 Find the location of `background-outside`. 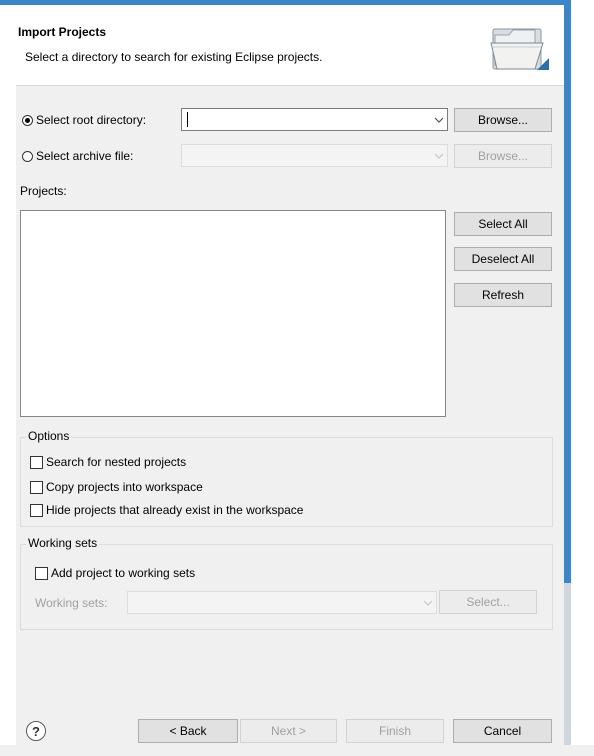

background-outside is located at coordinates (582, 378).